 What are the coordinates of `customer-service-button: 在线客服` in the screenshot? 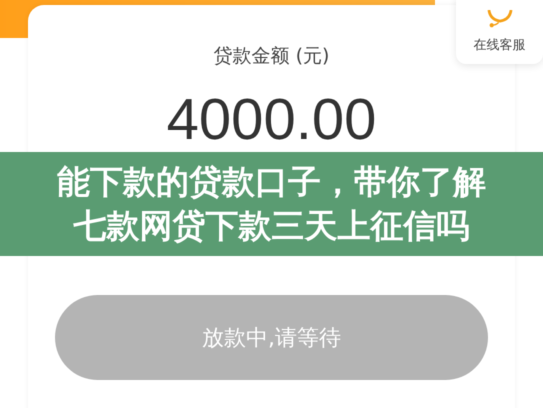 It's located at (499, 32).